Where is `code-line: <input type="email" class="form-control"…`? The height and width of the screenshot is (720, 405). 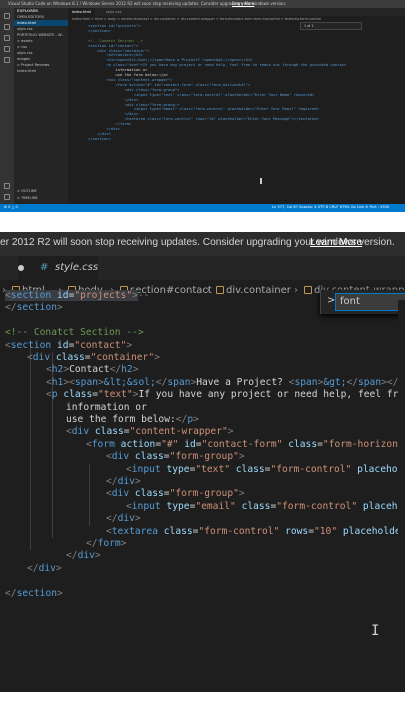
code-line: <input type="email" class="form-control"… is located at coordinates (265, 506).